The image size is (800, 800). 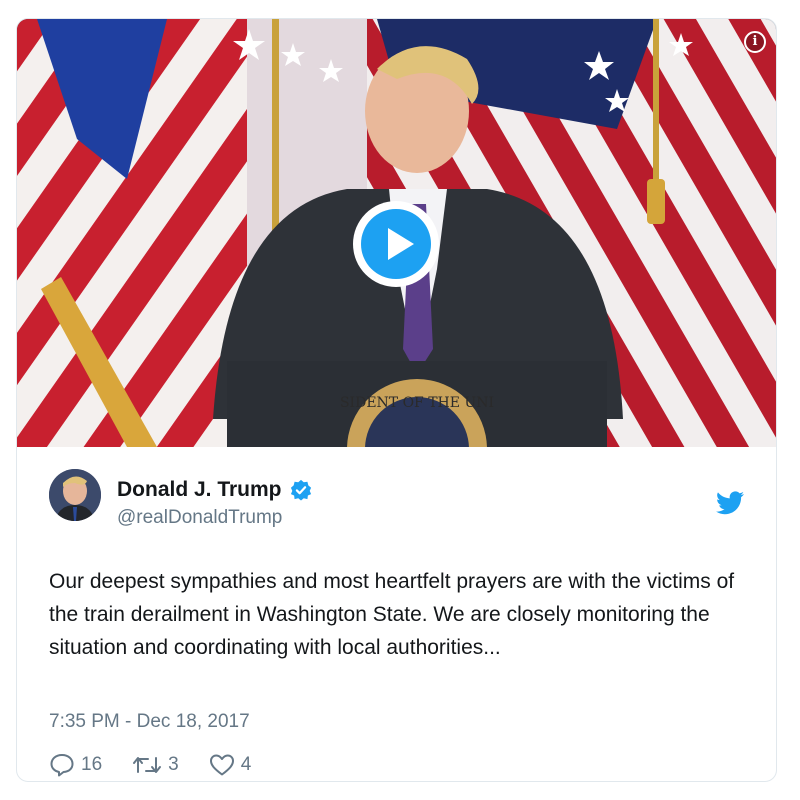 I want to click on like-count: 4, so click(x=246, y=764).